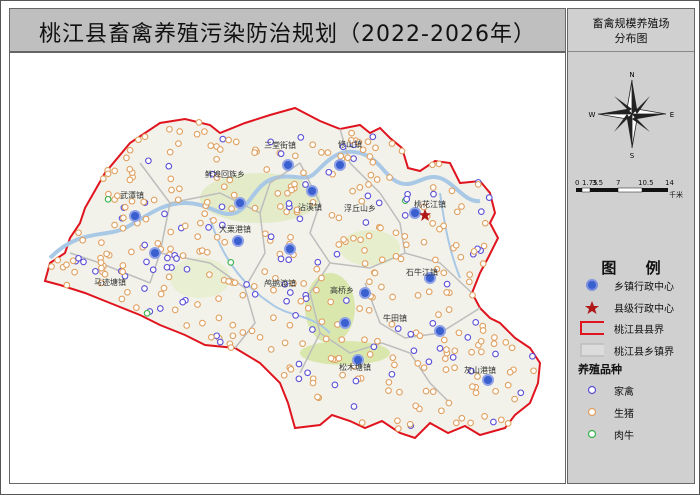 This screenshot has width=700, height=495. I want to click on side-title-line-1: 畜禽规模养殖场, so click(631, 23).